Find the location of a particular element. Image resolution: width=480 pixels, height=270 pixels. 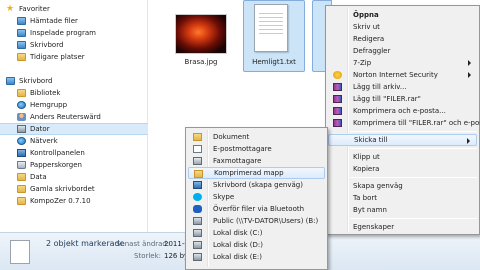

file-label-hemligt: Hemligt1.txt is located at coordinates (274, 62).